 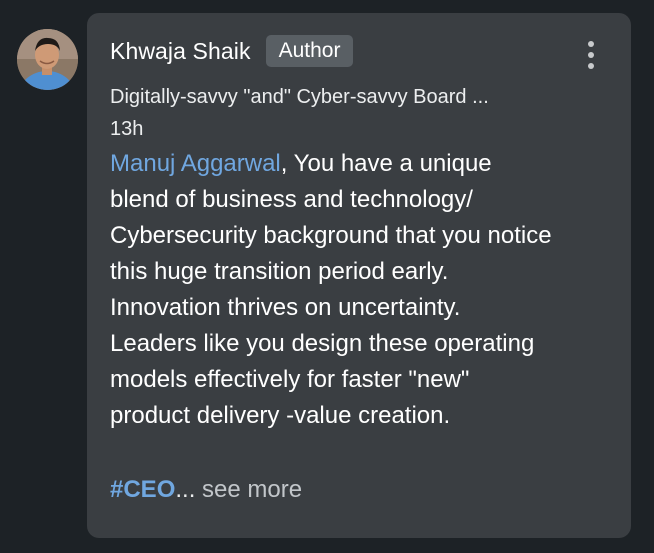 I want to click on see-more-button: see more, so click(x=252, y=489).